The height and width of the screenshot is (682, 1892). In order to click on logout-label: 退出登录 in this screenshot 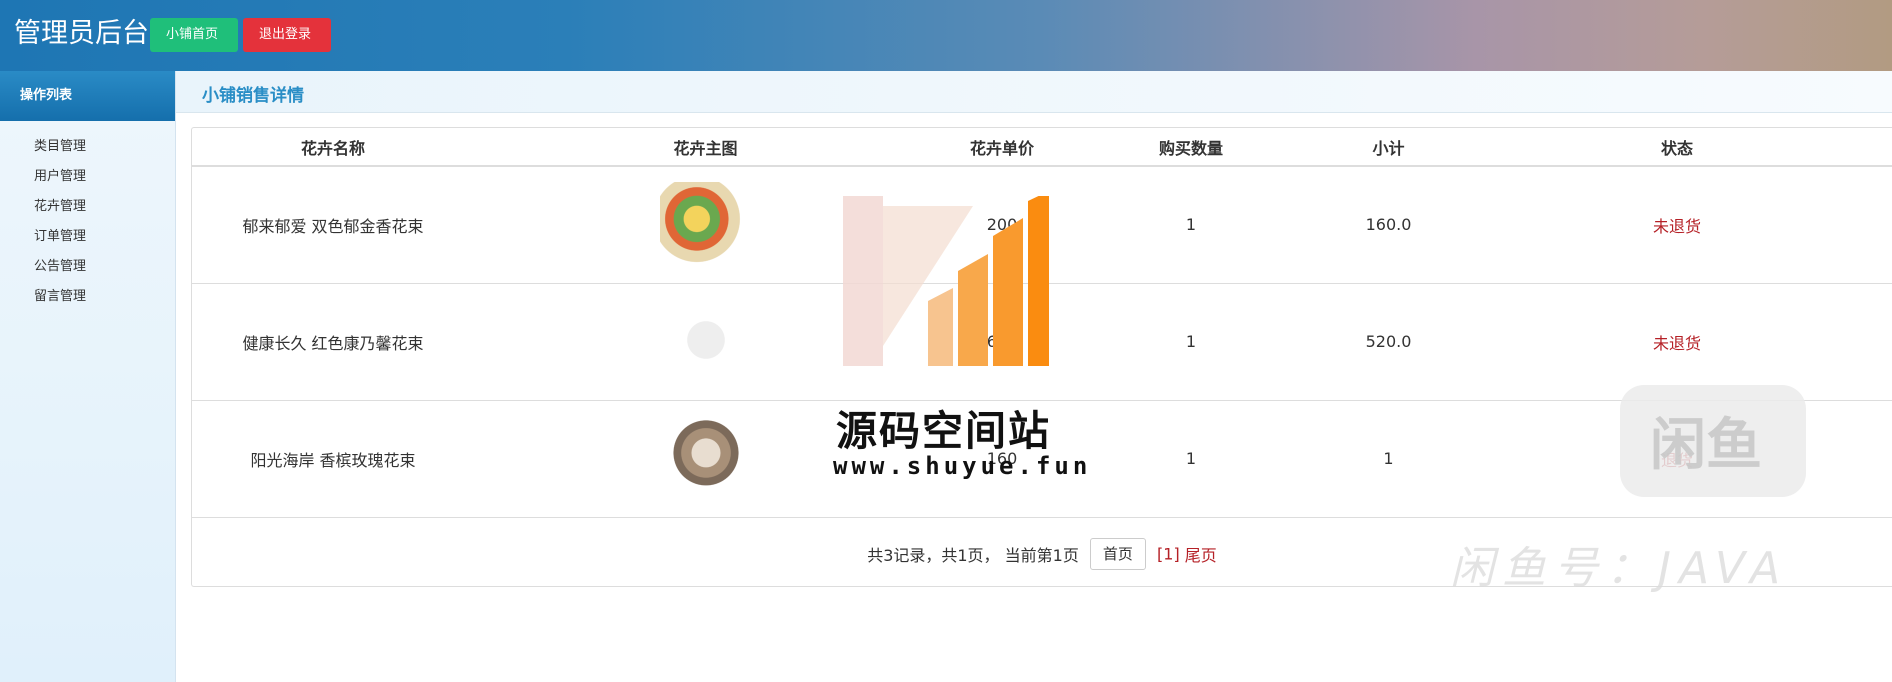, I will do `click(285, 34)`.